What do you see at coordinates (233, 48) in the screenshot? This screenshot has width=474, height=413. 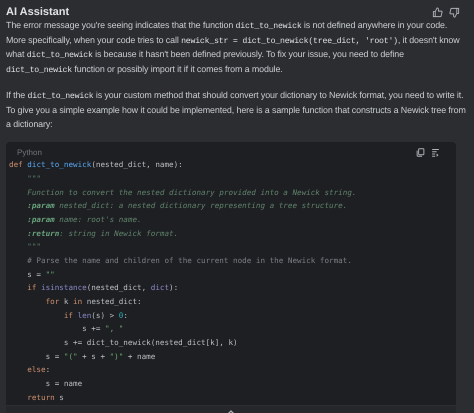 I see `message-paragraph: The error message you're seeing indicates that the function dict_to_newick is not defined anywhere in your code. More specifically, when your code tries to call newick_str = dict_to_newick(tree_dict, 'root'), it doesn't know what dict_to_newick is because it hasn't been defined previously. To fix your issue, you need to define dict_to_newick function or possibly import it if it comes from a module.` at bounding box center [233, 48].